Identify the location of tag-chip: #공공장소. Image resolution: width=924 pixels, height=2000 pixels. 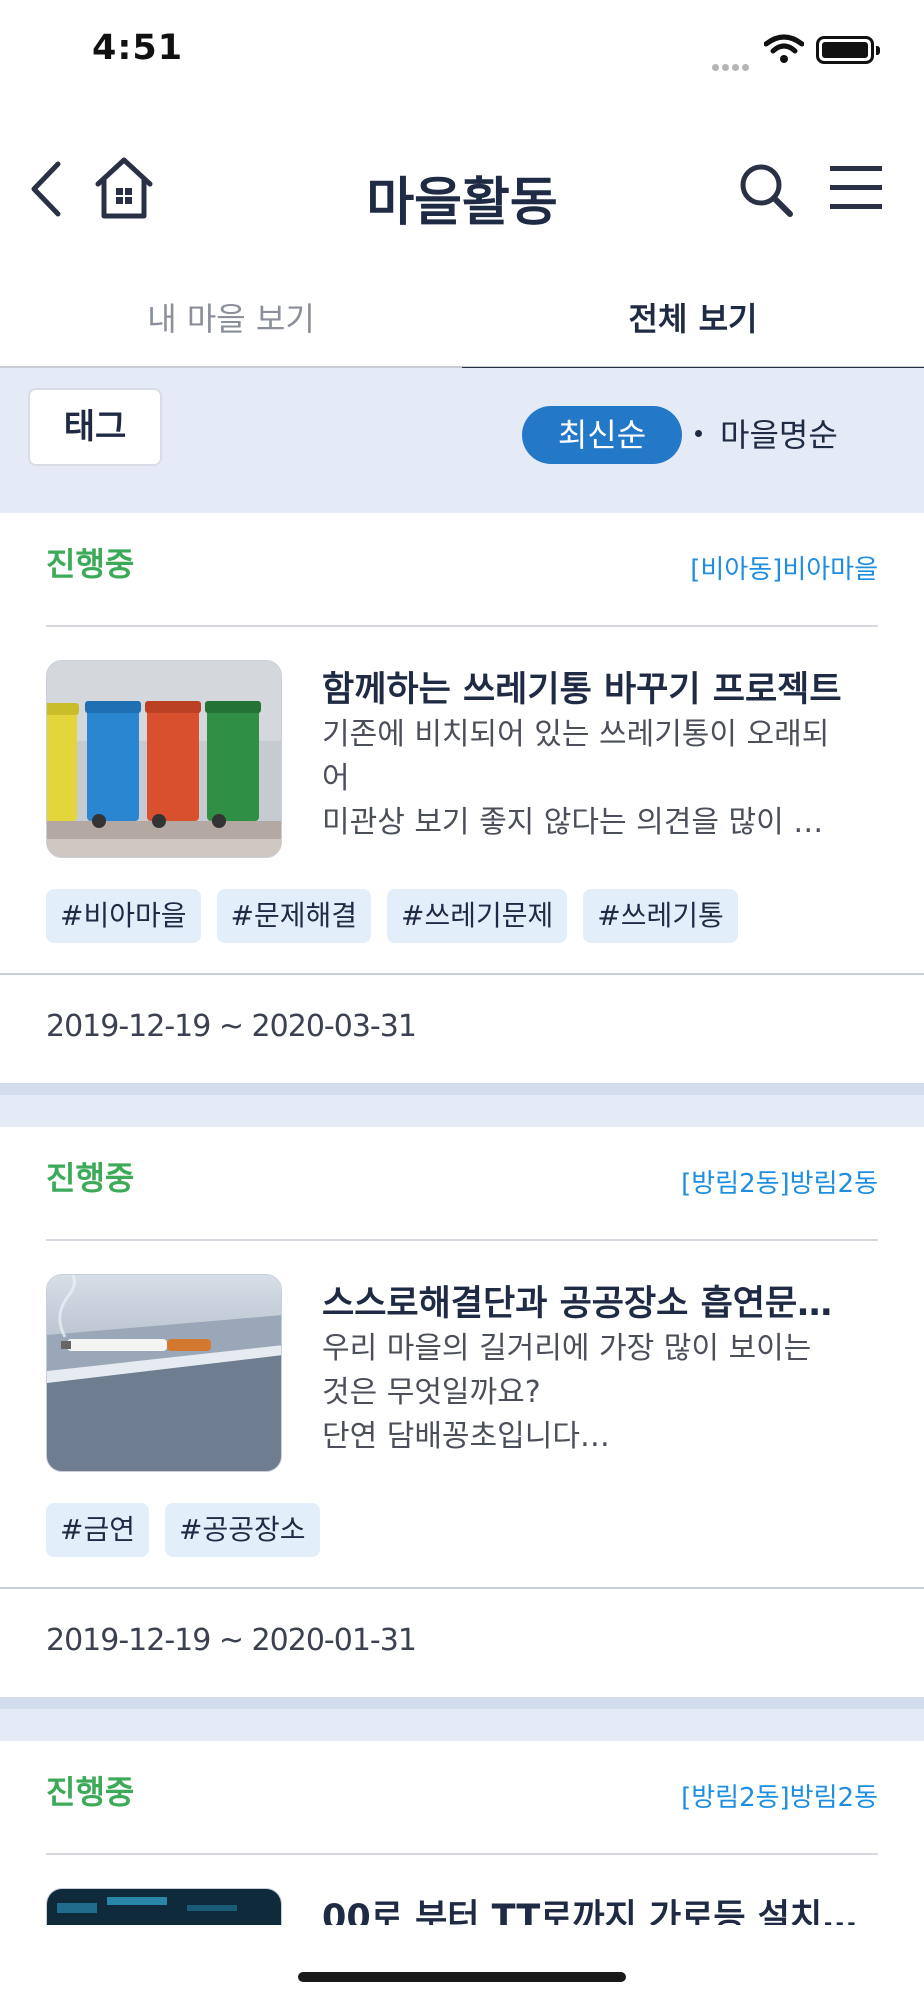
(242, 1530).